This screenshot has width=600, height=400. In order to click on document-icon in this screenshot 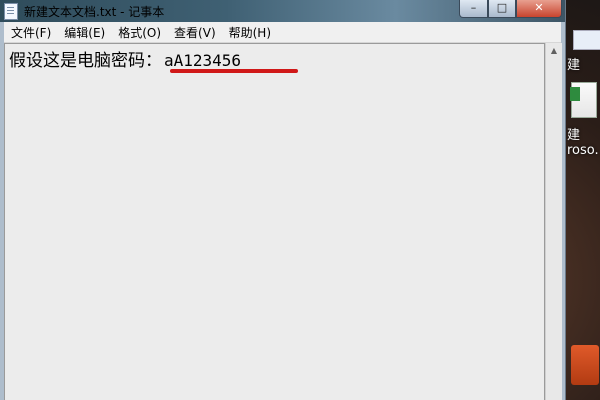, I will do `click(586, 40)`.